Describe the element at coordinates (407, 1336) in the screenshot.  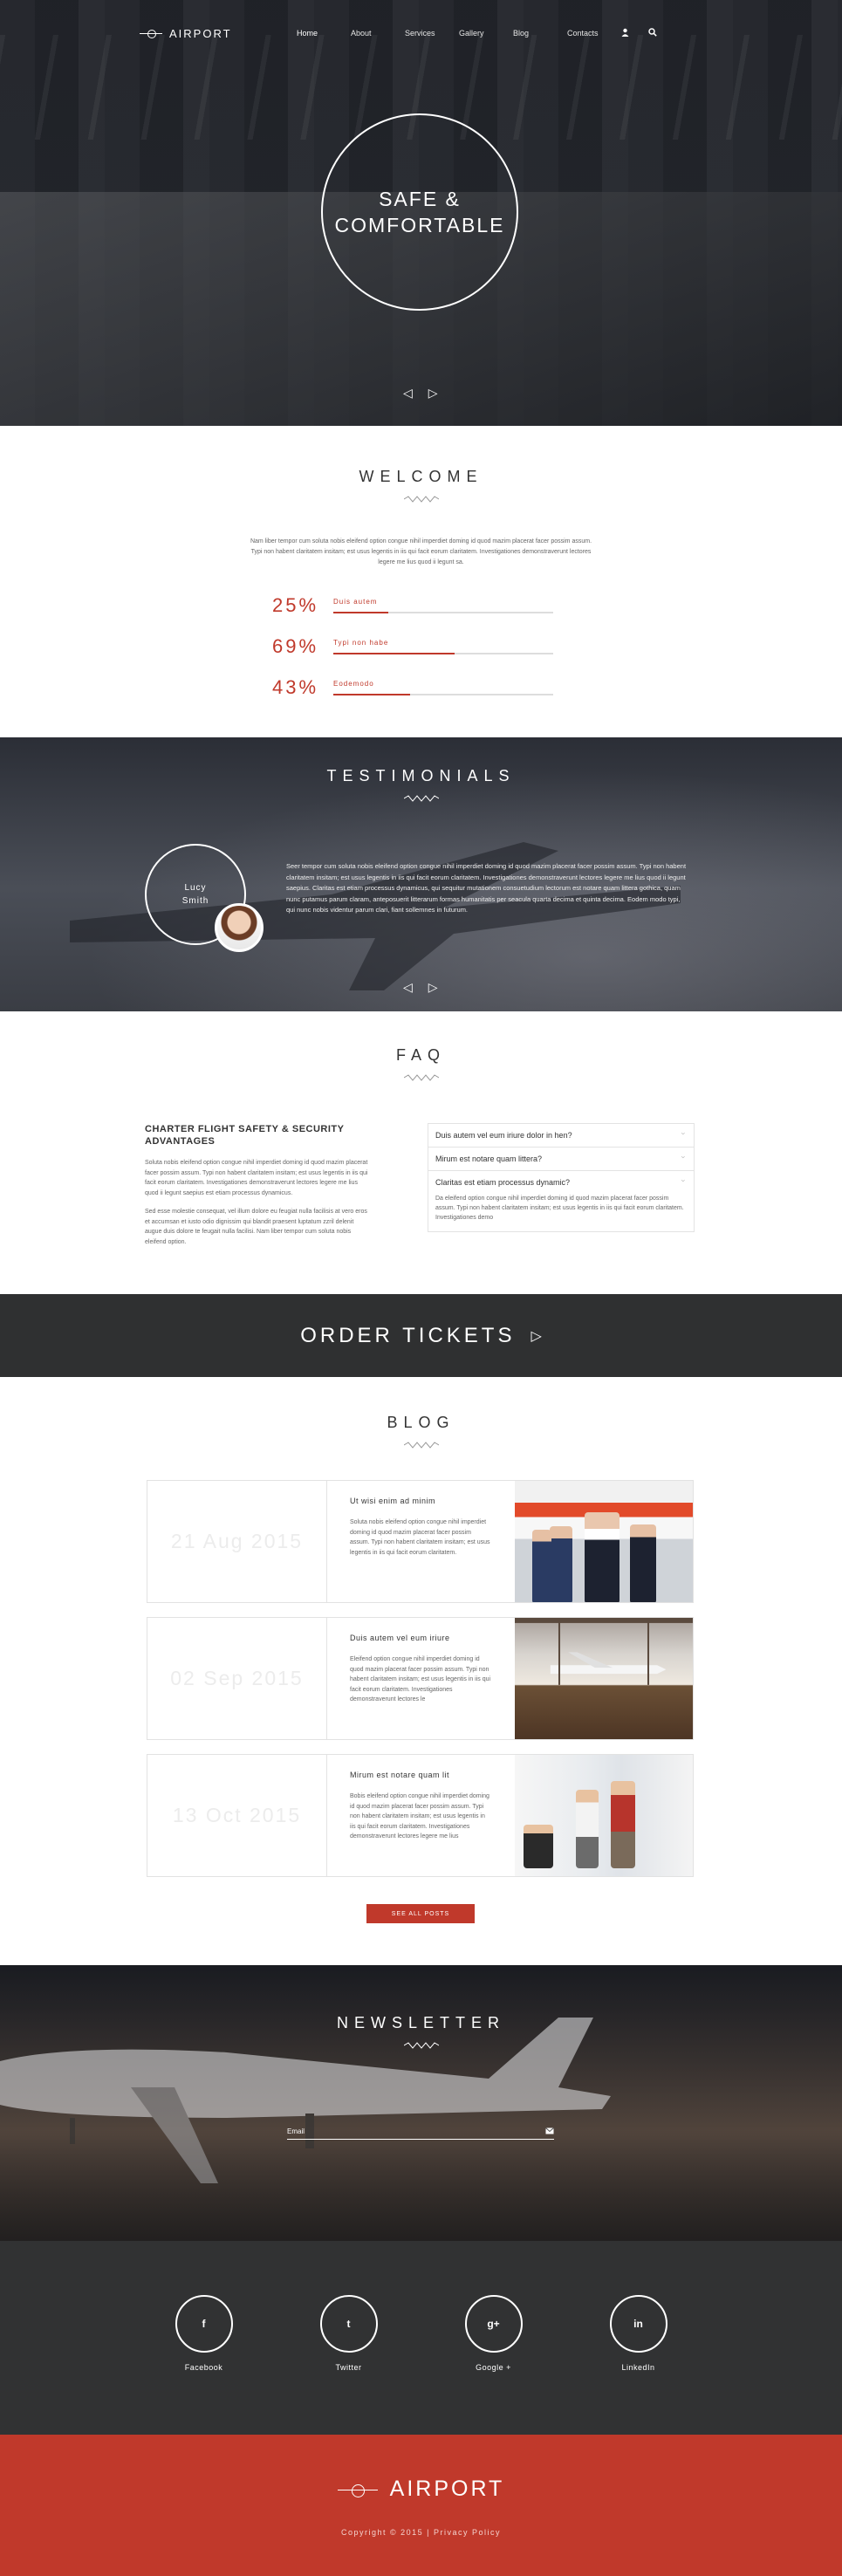
I see `order-tickets-label: ORDER TICKETS` at that location.